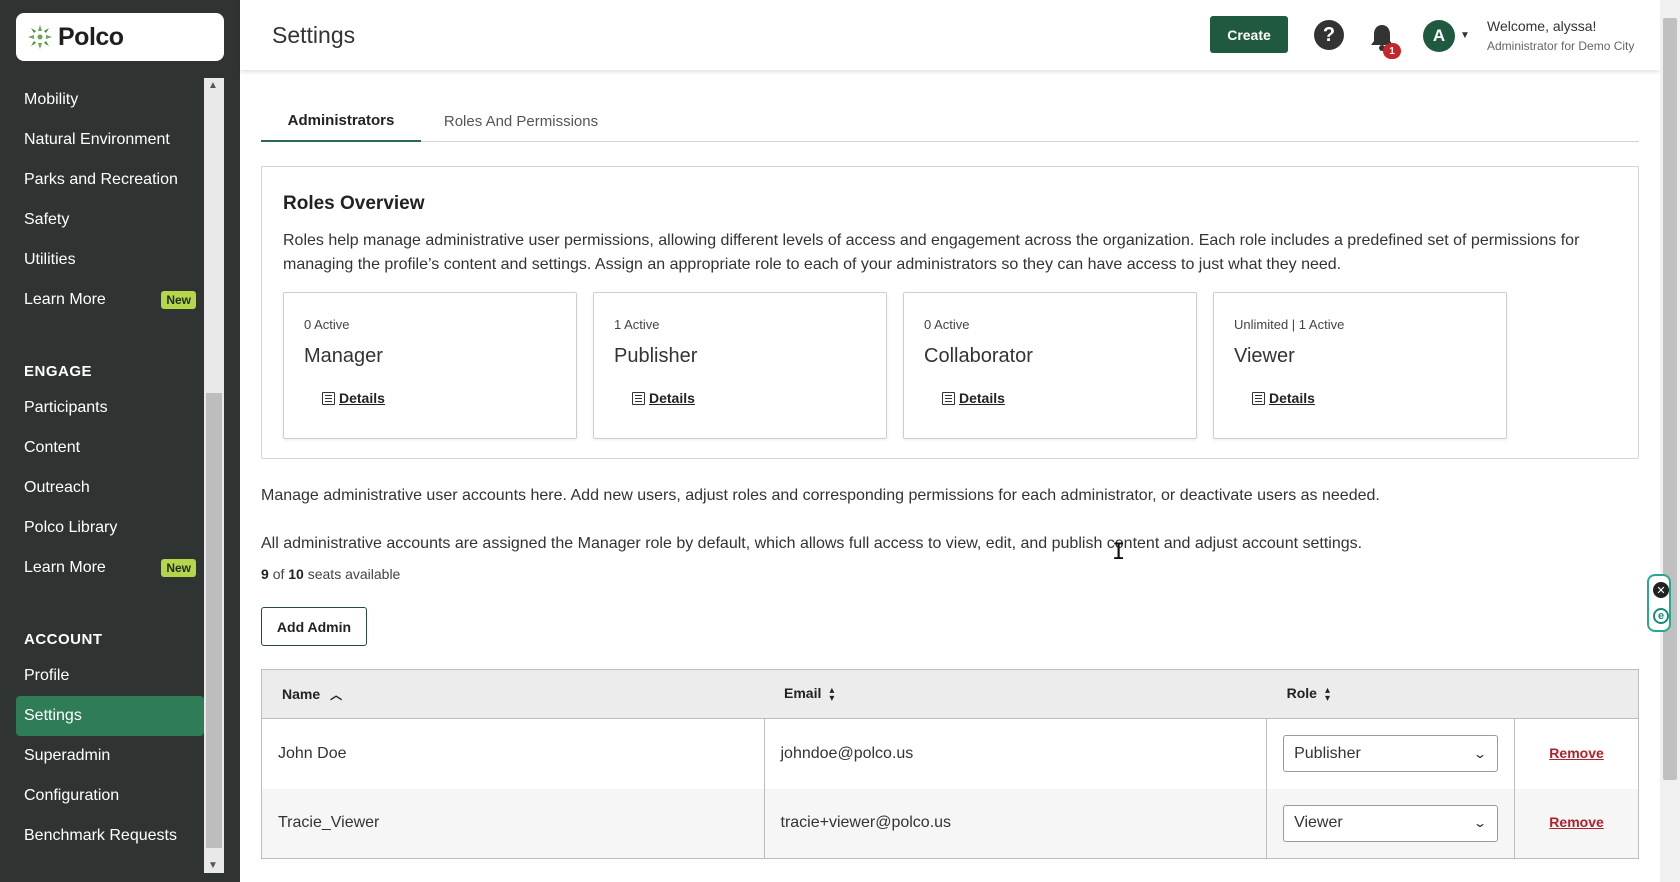 The height and width of the screenshot is (882, 1680). What do you see at coordinates (656, 356) in the screenshot?
I see `role-name: Publisher` at bounding box center [656, 356].